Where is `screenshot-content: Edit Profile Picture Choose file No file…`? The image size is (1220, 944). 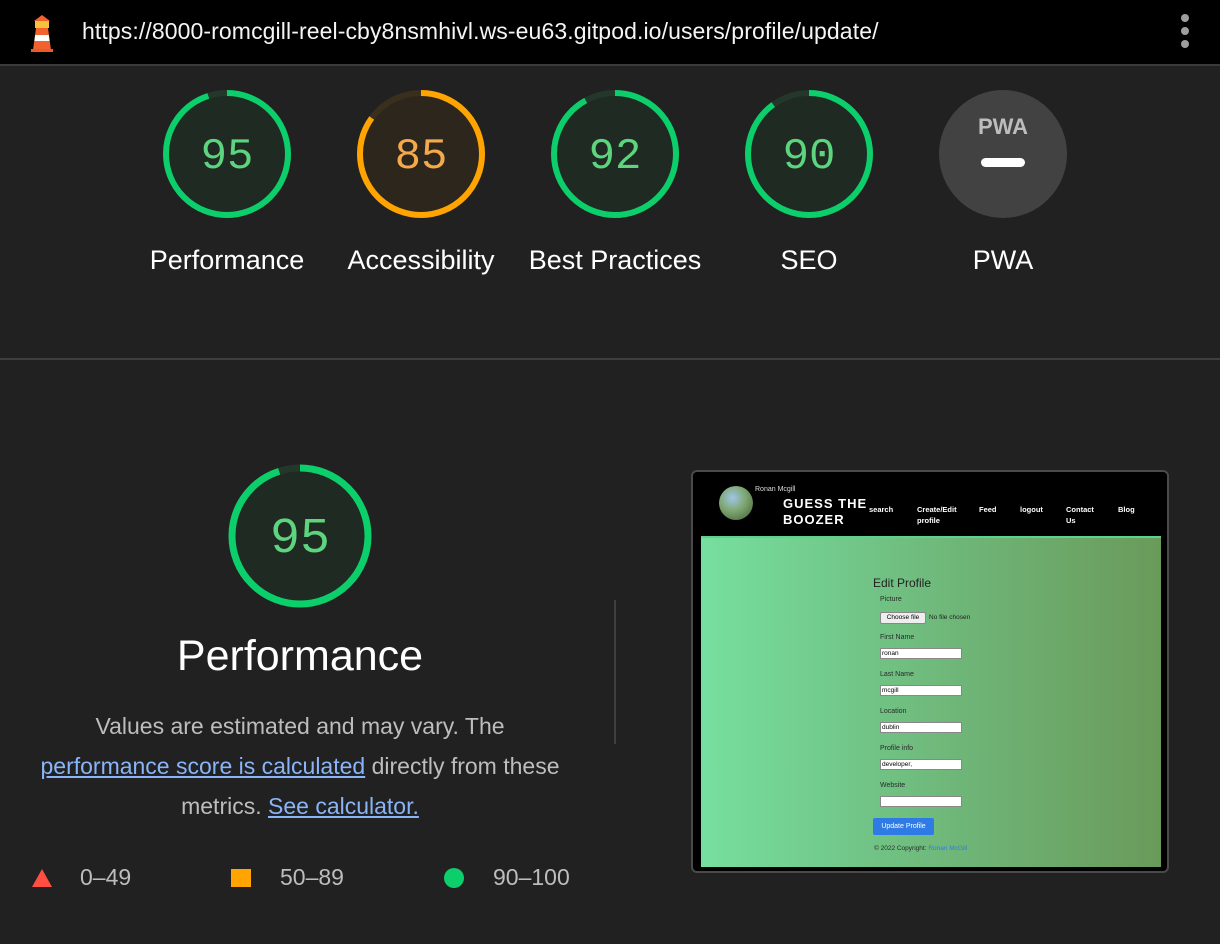
screenshot-content: Edit Profile Picture Choose file No file… is located at coordinates (931, 701).